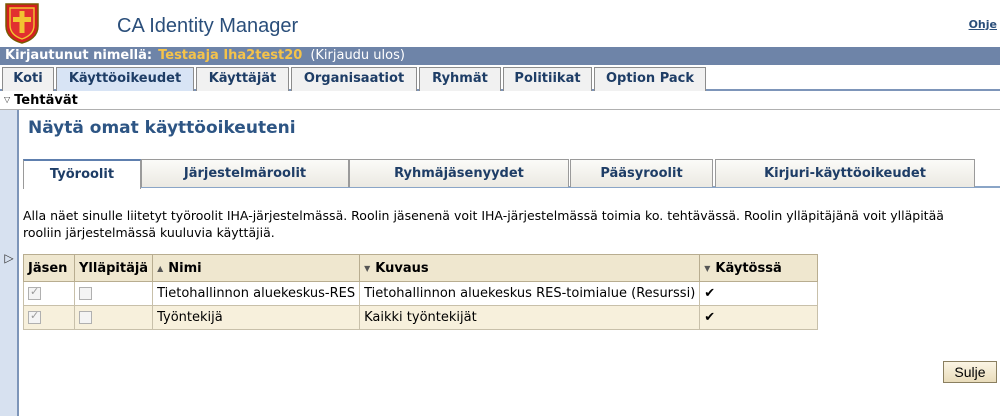 Image resolution: width=1000 pixels, height=416 pixels. Describe the element at coordinates (9, 258) in the screenshot. I see `expand-handle-icon: ▷` at that location.